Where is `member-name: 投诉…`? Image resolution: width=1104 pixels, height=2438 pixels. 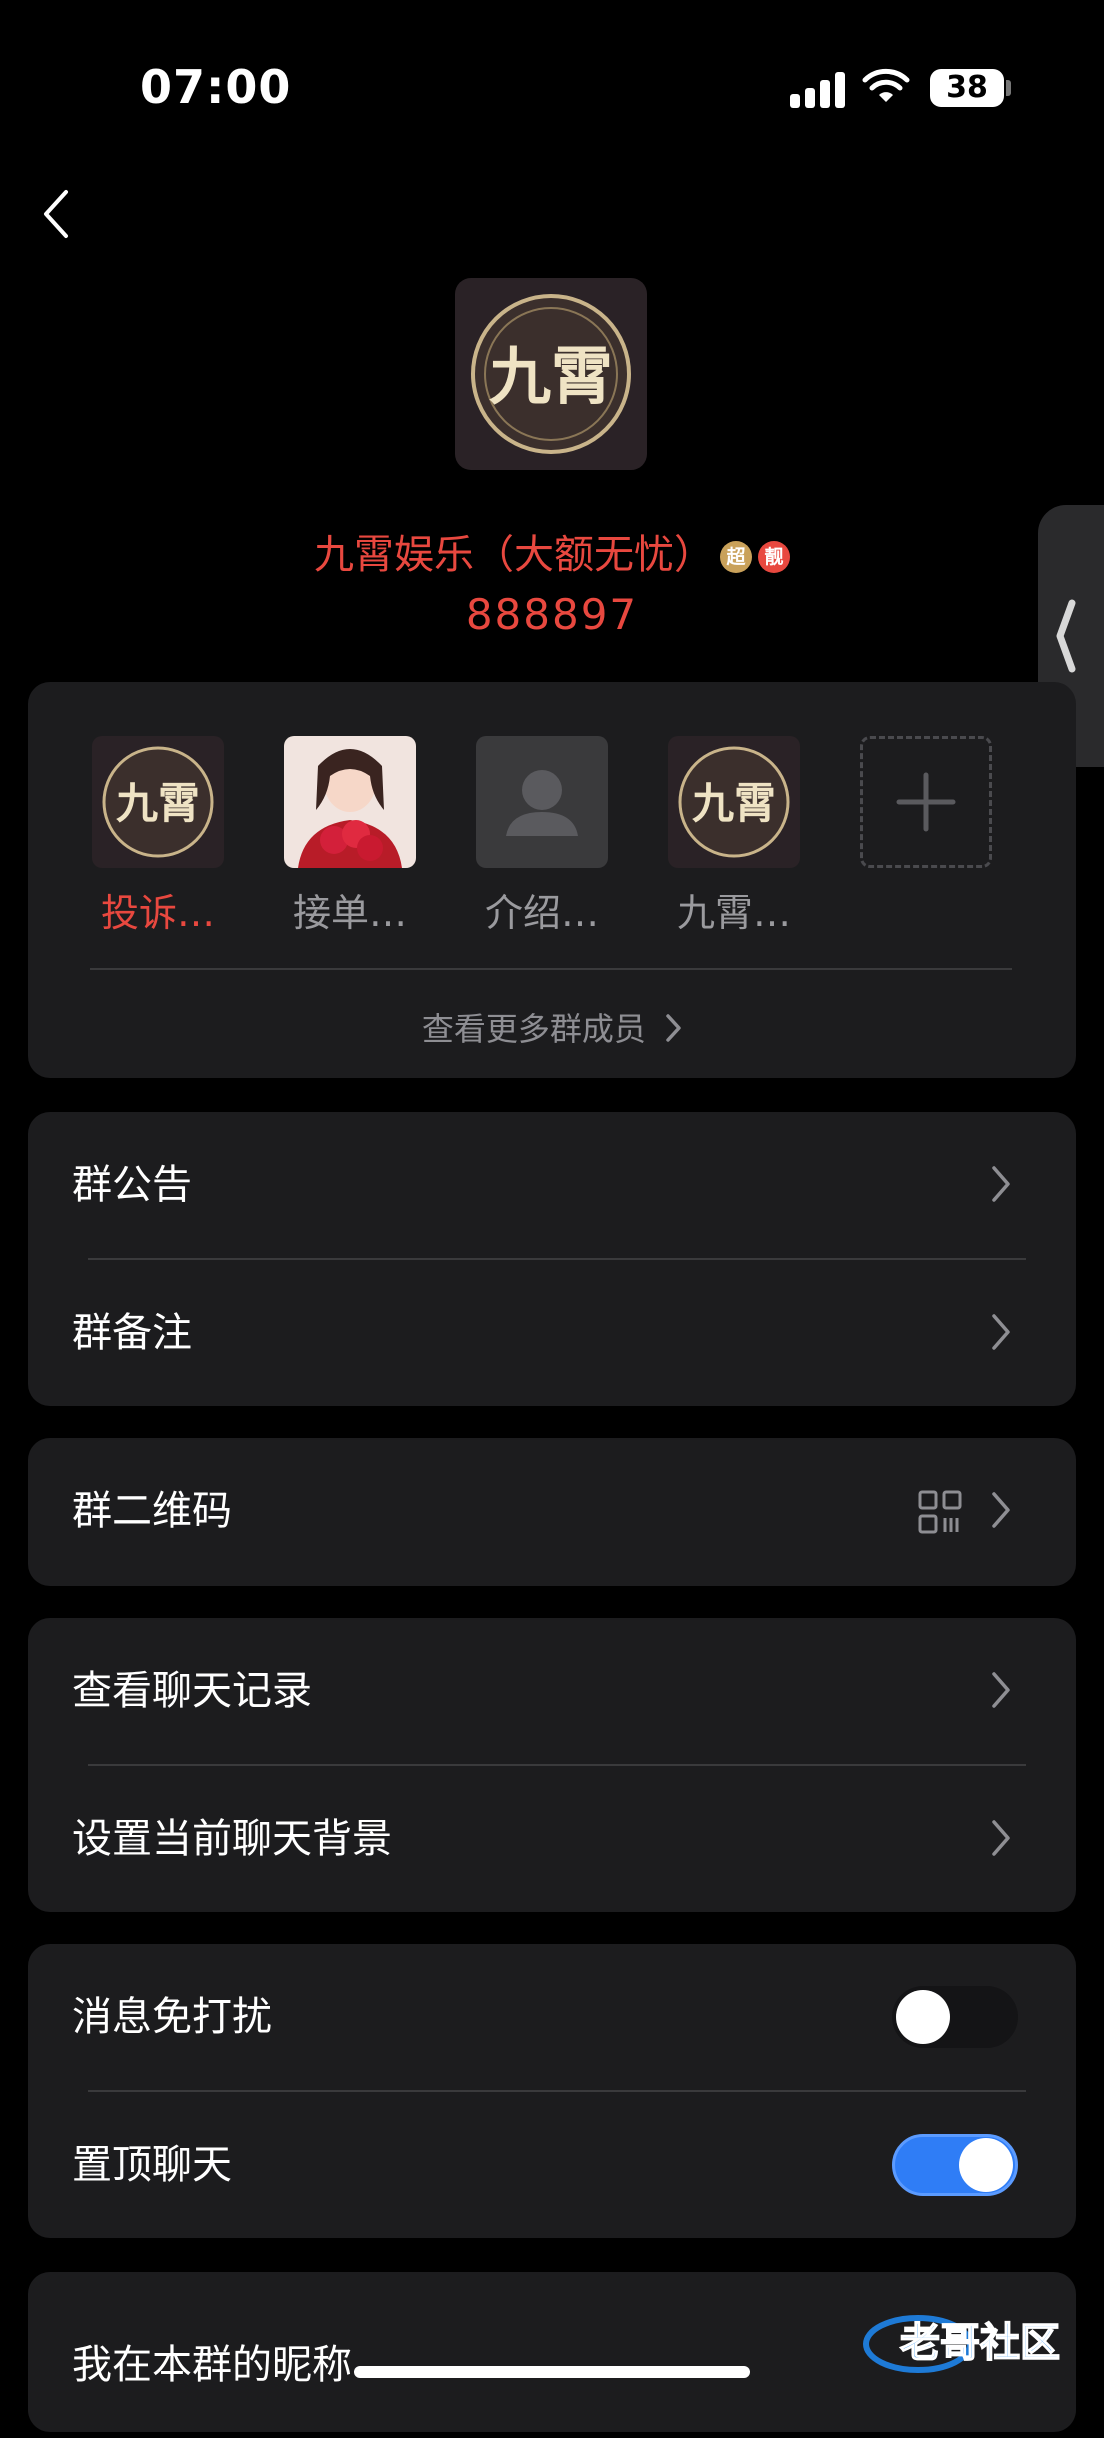
member-name: 投诉… is located at coordinates (157, 913).